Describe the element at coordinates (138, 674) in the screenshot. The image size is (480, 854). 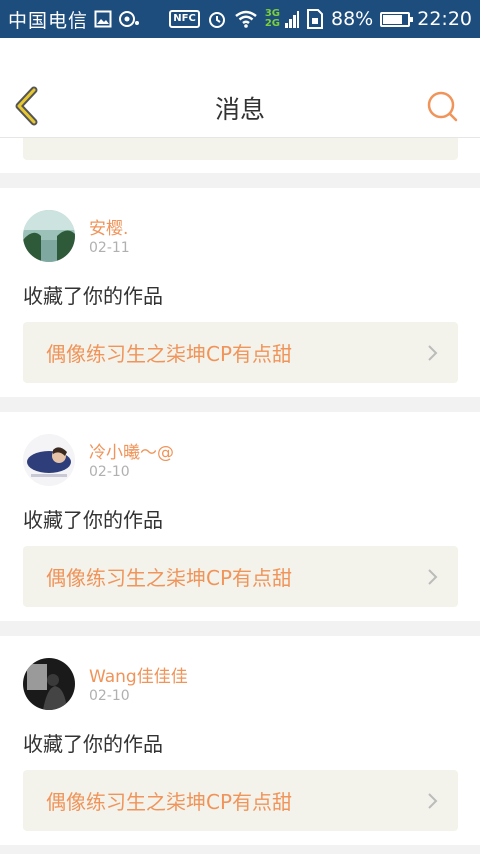
I see `username: Wang佳佳佳` at that location.